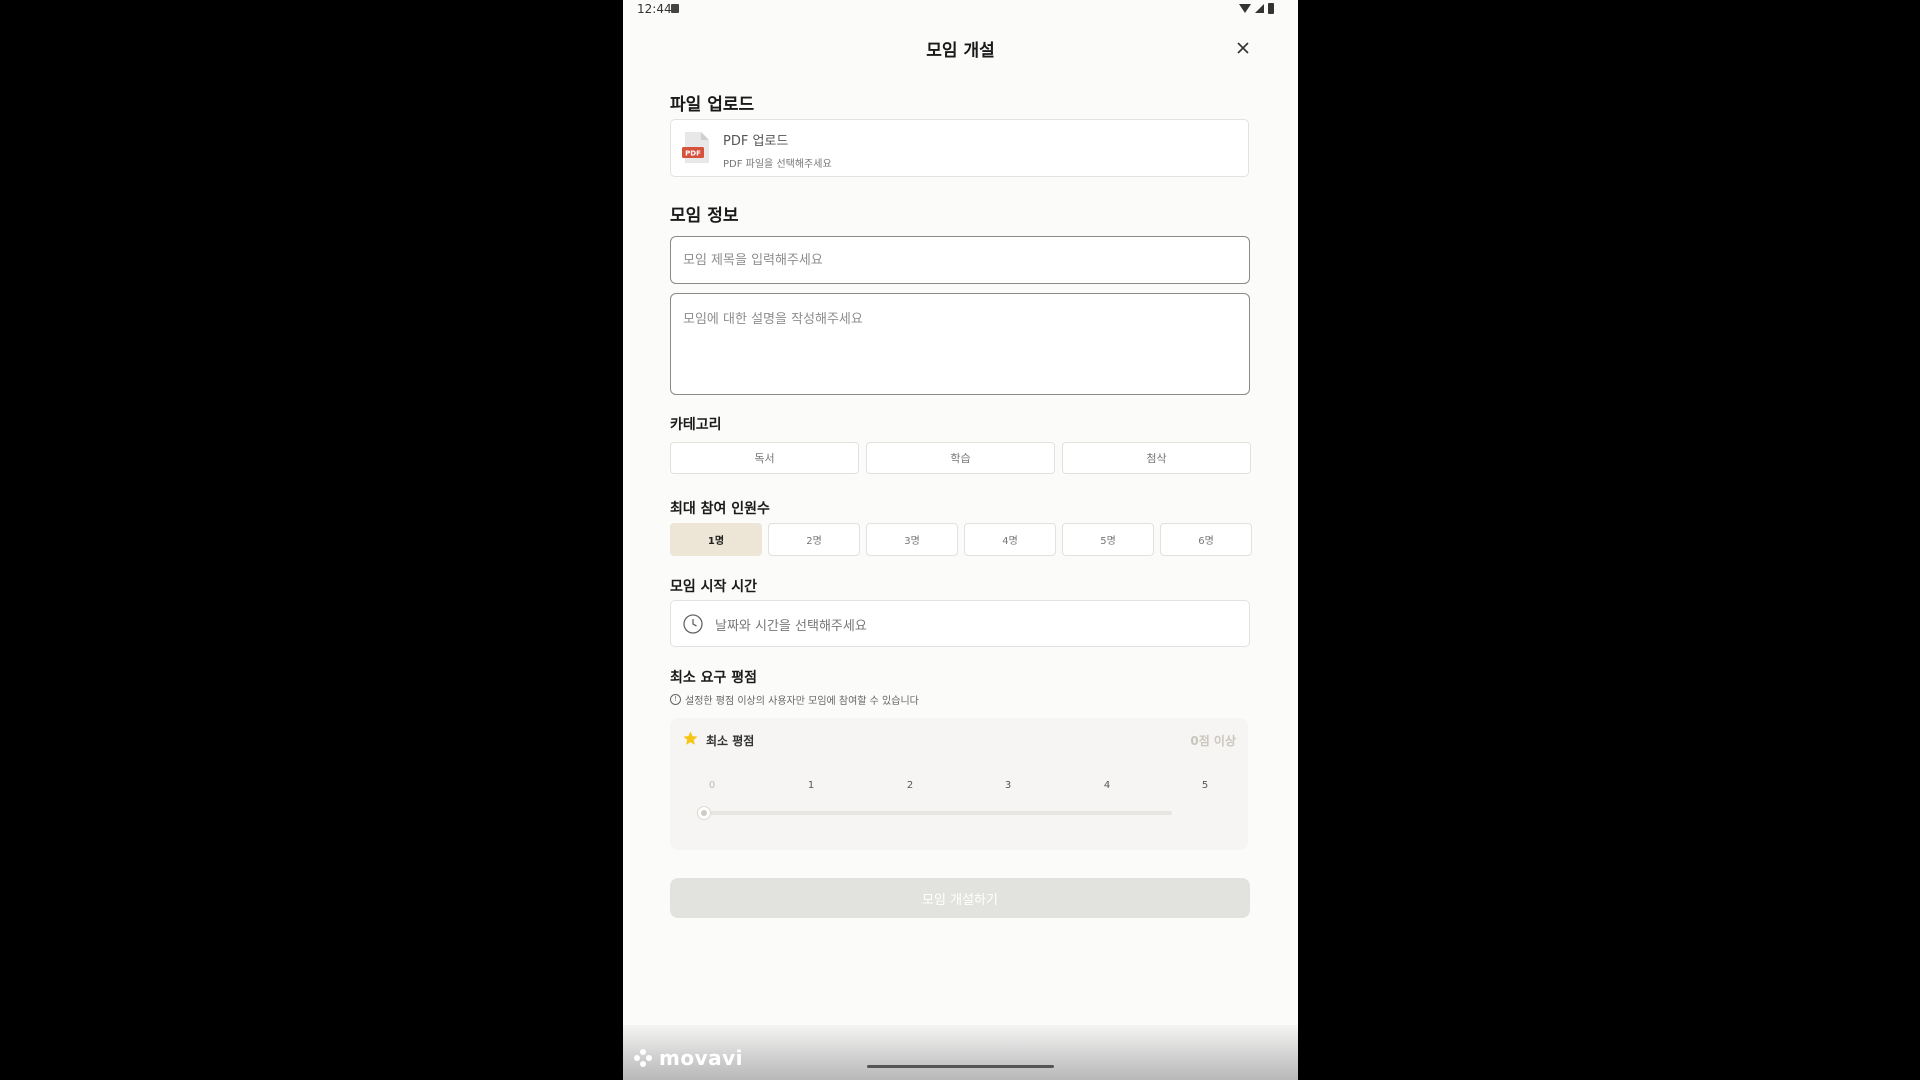 This screenshot has width=1920, height=1080. What do you see at coordinates (675, 699) in the screenshot?
I see `info-icon: !` at bounding box center [675, 699].